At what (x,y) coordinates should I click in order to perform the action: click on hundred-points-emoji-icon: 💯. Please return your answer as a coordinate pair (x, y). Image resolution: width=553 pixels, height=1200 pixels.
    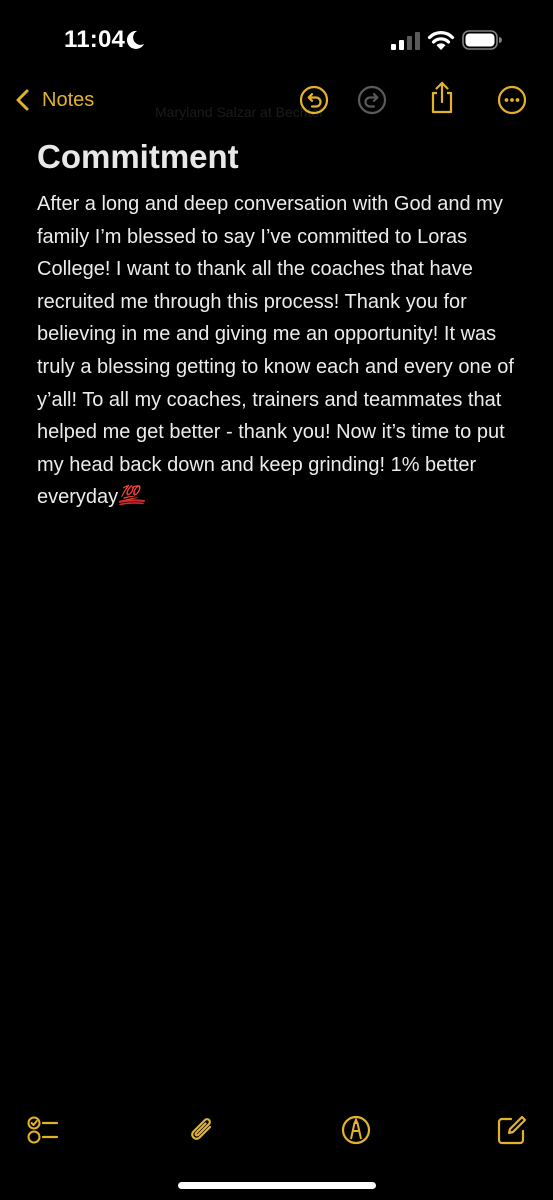
    Looking at the image, I should click on (132, 495).